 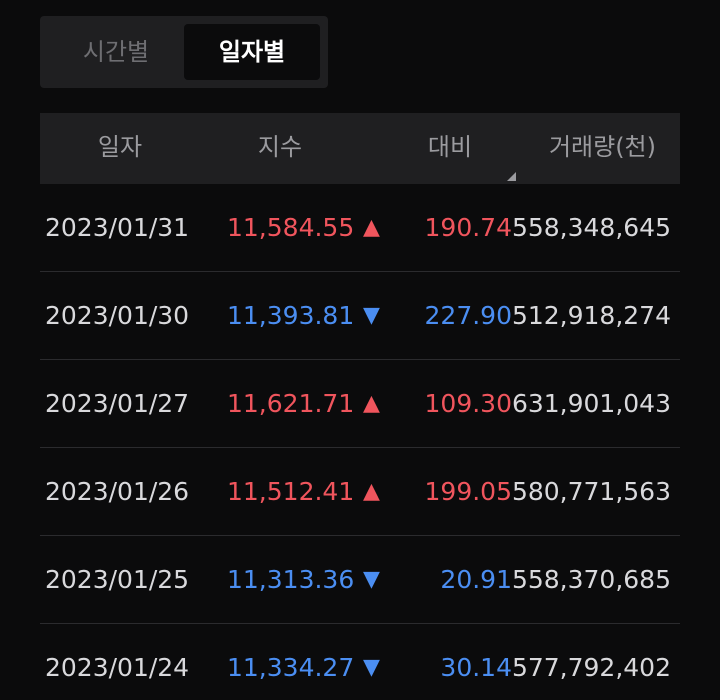 I want to click on row-index-value: 11,621.71, so click(x=291, y=403).